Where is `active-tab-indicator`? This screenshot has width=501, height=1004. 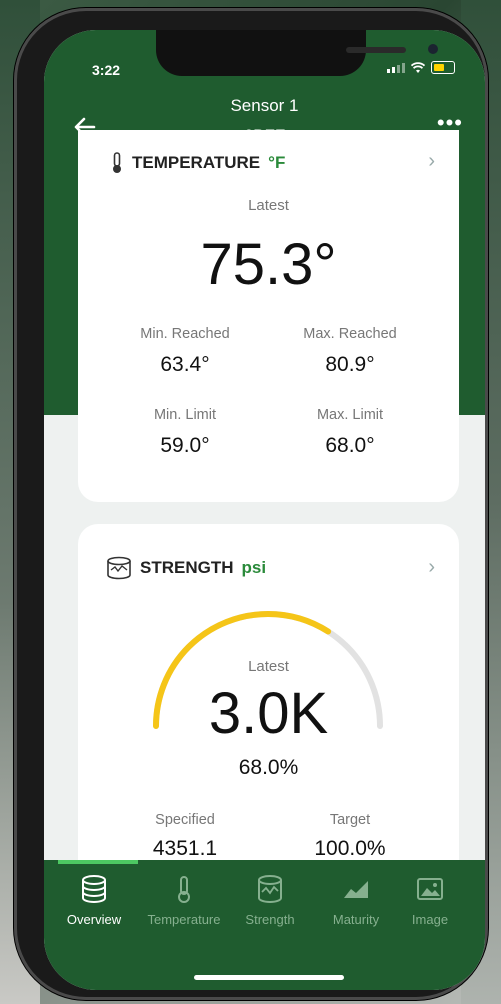
active-tab-indicator is located at coordinates (98, 862).